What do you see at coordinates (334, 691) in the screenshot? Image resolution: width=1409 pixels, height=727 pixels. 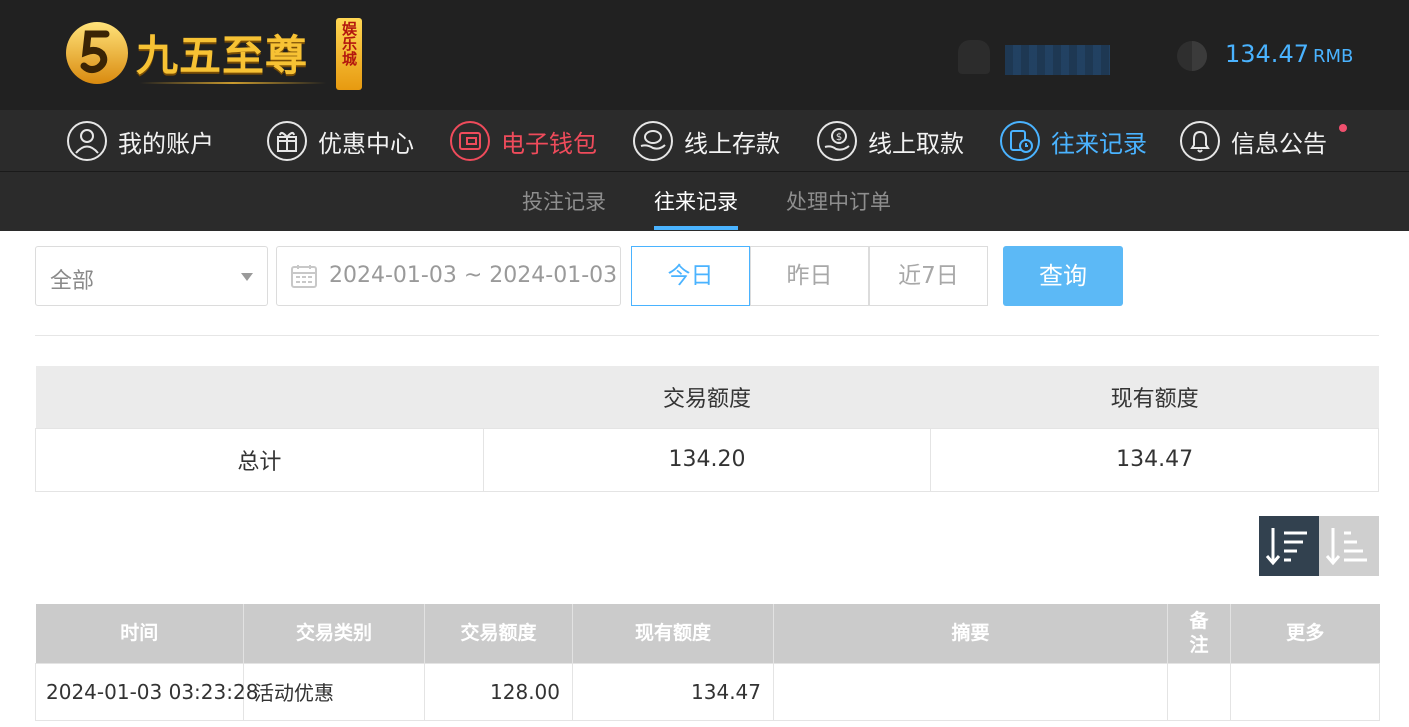 I see `cell-type: 活动优惠` at bounding box center [334, 691].